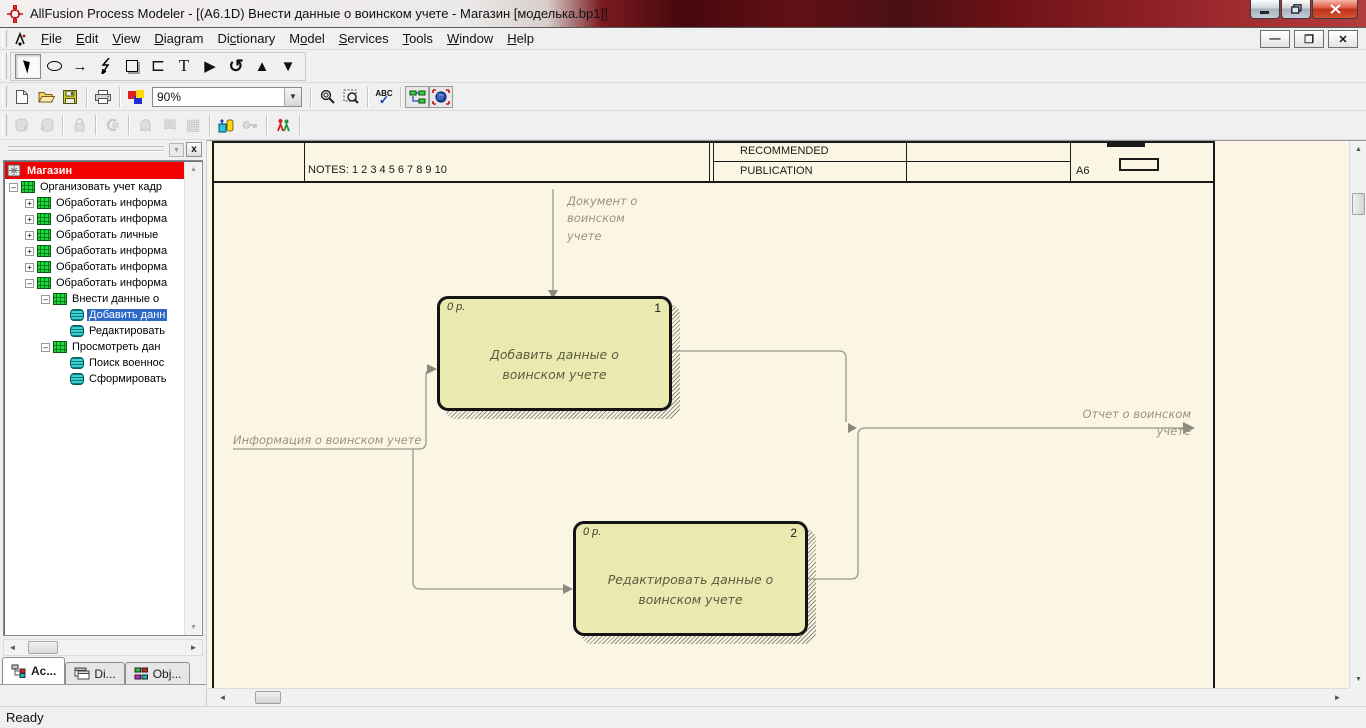 This screenshot has height=728, width=1366. I want to click on diagram-scroll-up-icon: ▲, so click(1358, 149).